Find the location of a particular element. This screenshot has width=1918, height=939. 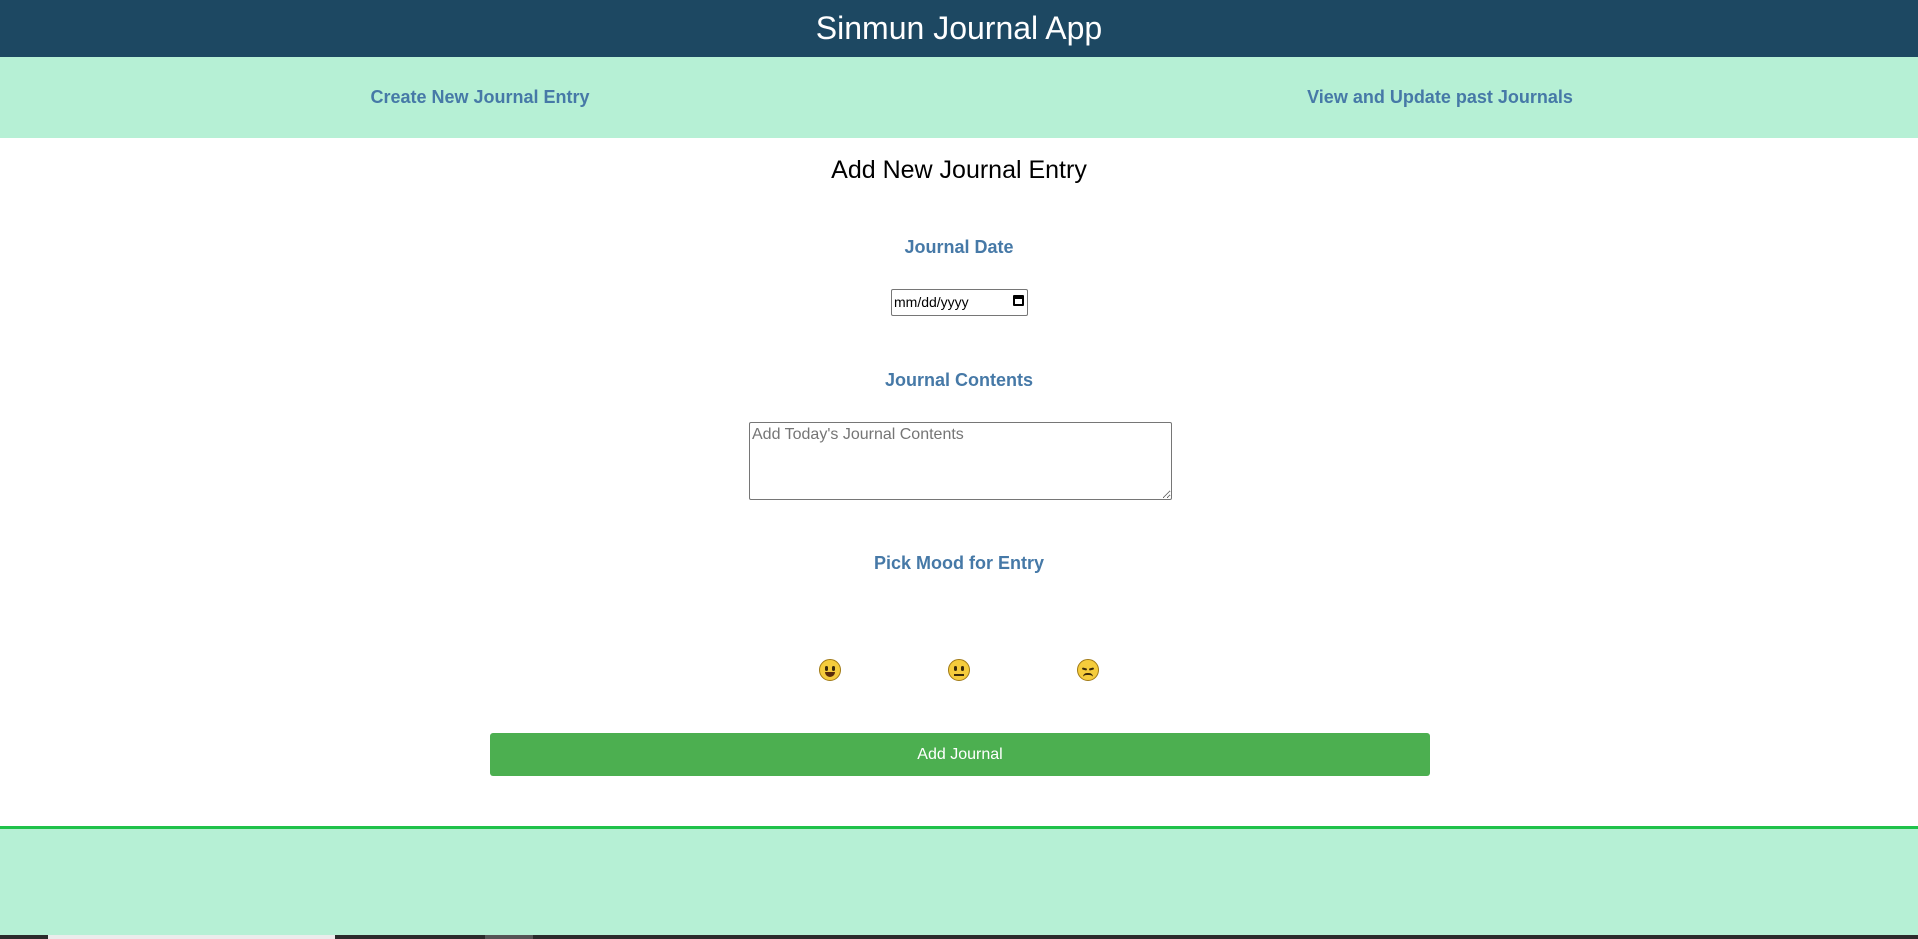

footer is located at coordinates (959, 882).